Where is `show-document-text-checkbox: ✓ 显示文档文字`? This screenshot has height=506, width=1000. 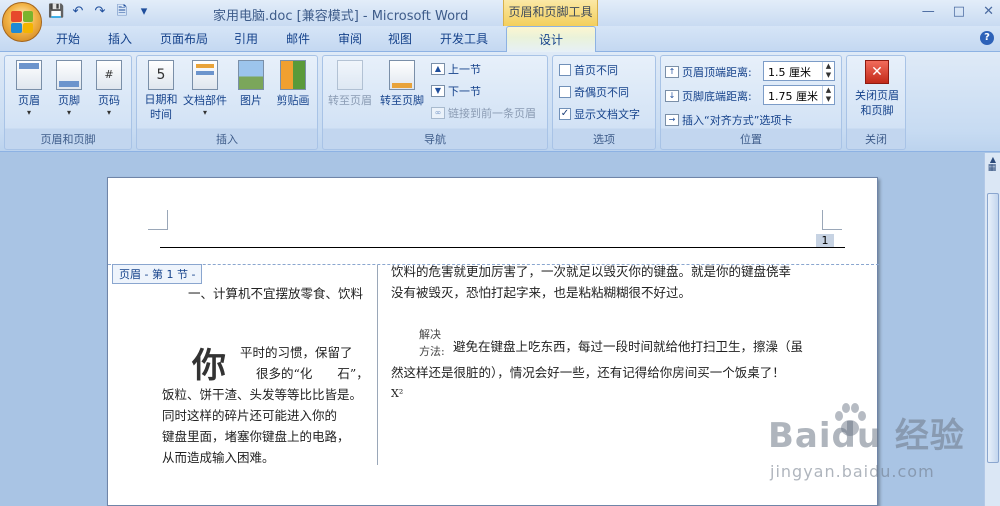
show-document-text-checkbox: ✓ 显示文档文字 is located at coordinates (599, 114).